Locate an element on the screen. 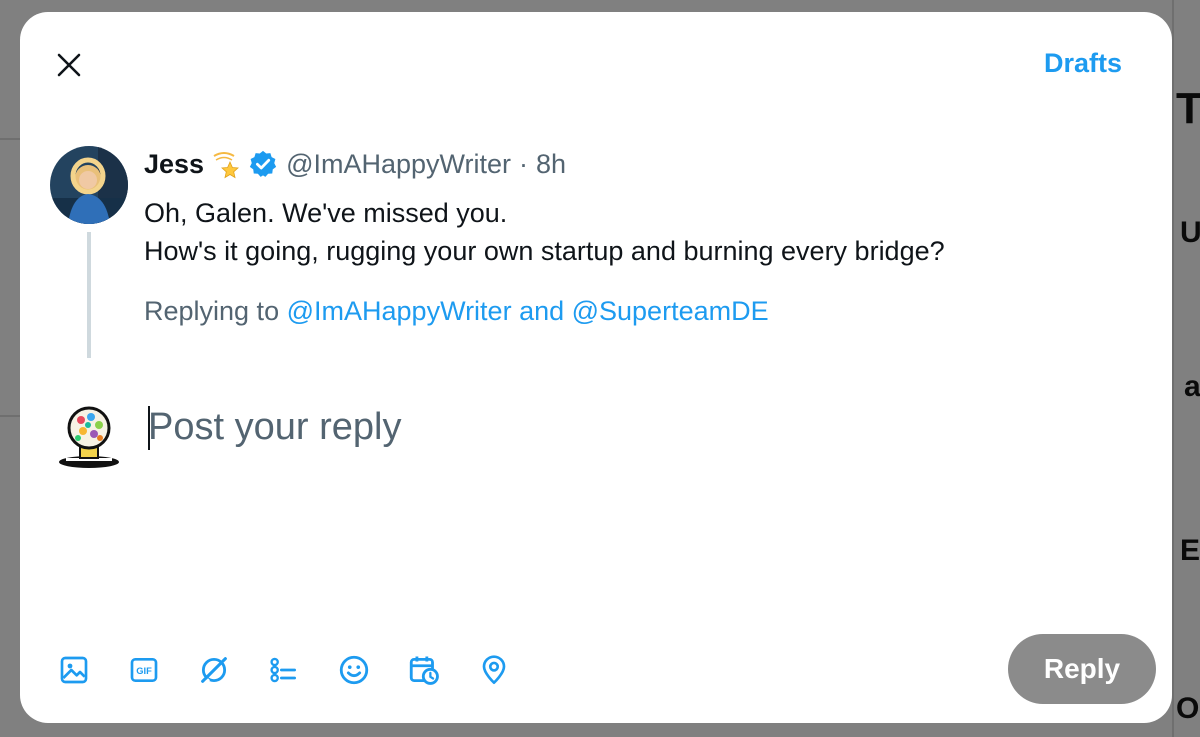 The width and height of the screenshot is (1200, 737). gif-button: GIF is located at coordinates (144, 670).